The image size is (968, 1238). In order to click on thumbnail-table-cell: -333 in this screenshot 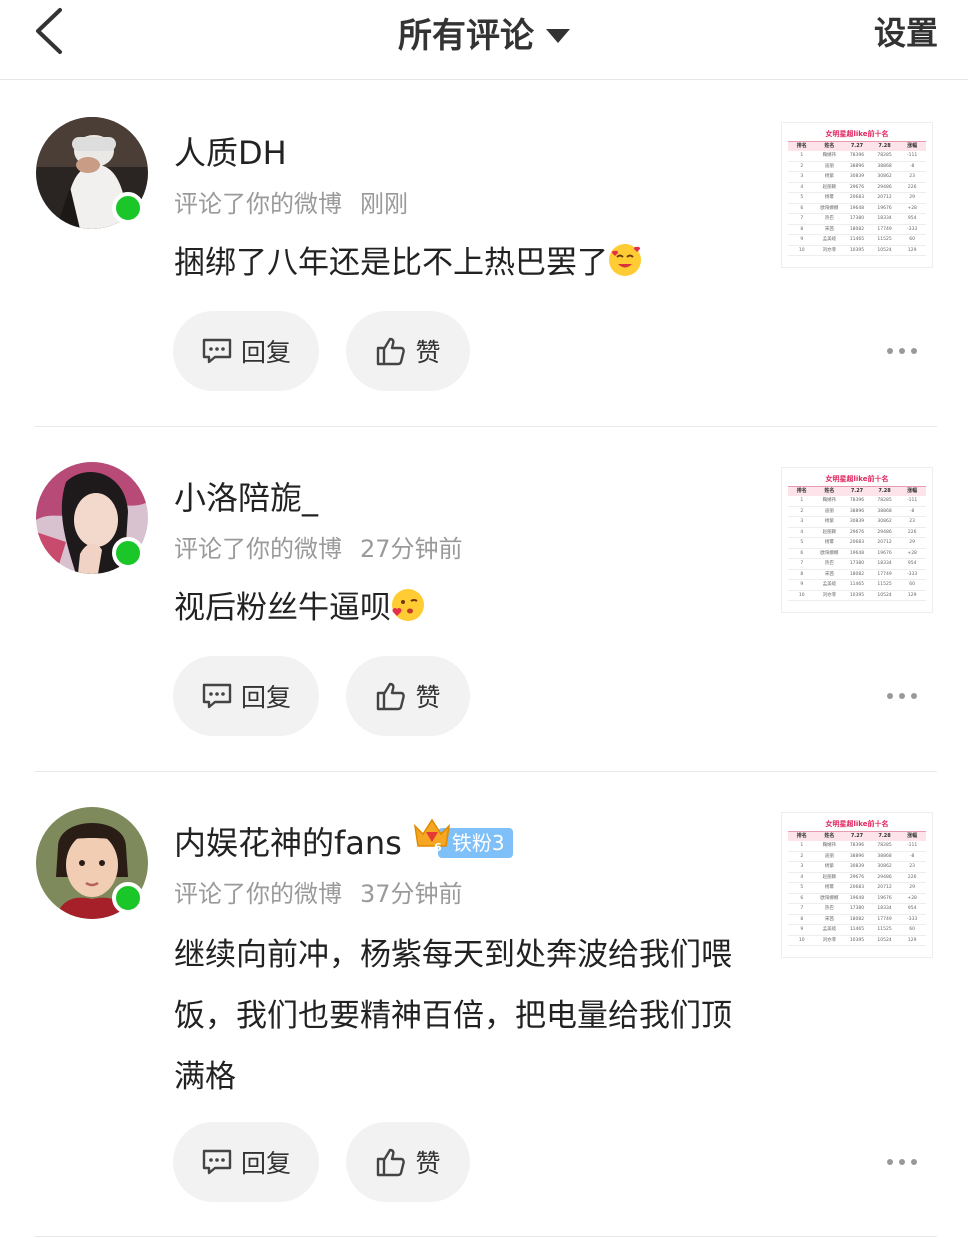, I will do `click(912, 919)`.